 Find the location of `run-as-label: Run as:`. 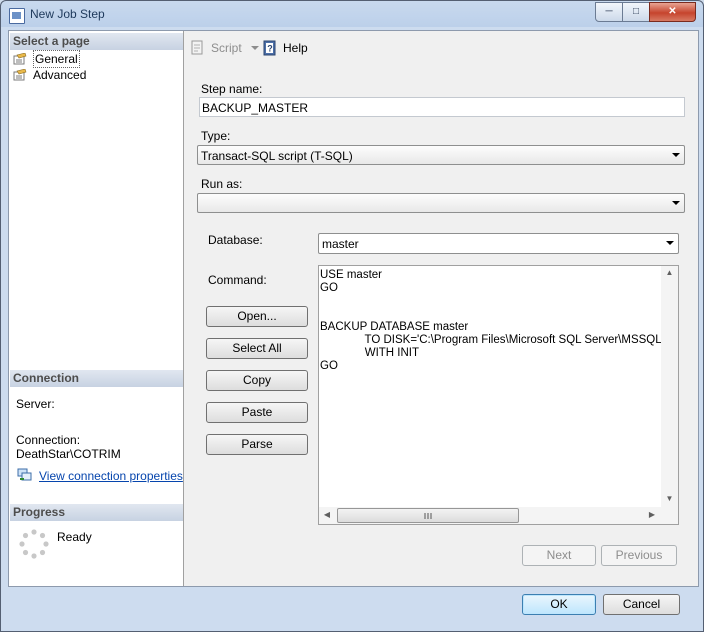

run-as-label: Run as: is located at coordinates (222, 184).